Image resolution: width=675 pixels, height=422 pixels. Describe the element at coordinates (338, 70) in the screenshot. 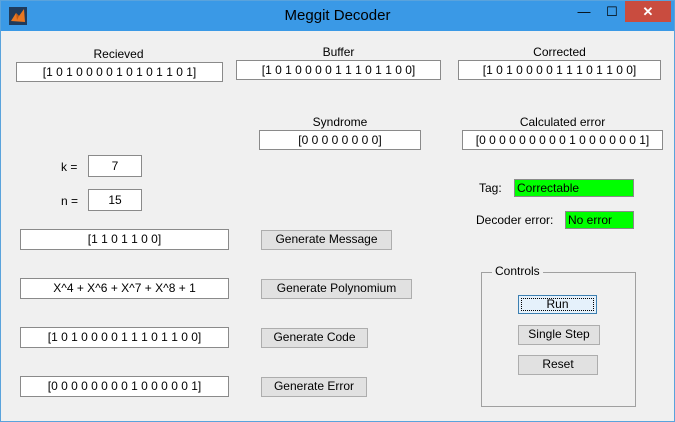

I see `buffer-field: [1 0 1 0 0 0 0 1 1 1 0 1 1 0 0]` at that location.